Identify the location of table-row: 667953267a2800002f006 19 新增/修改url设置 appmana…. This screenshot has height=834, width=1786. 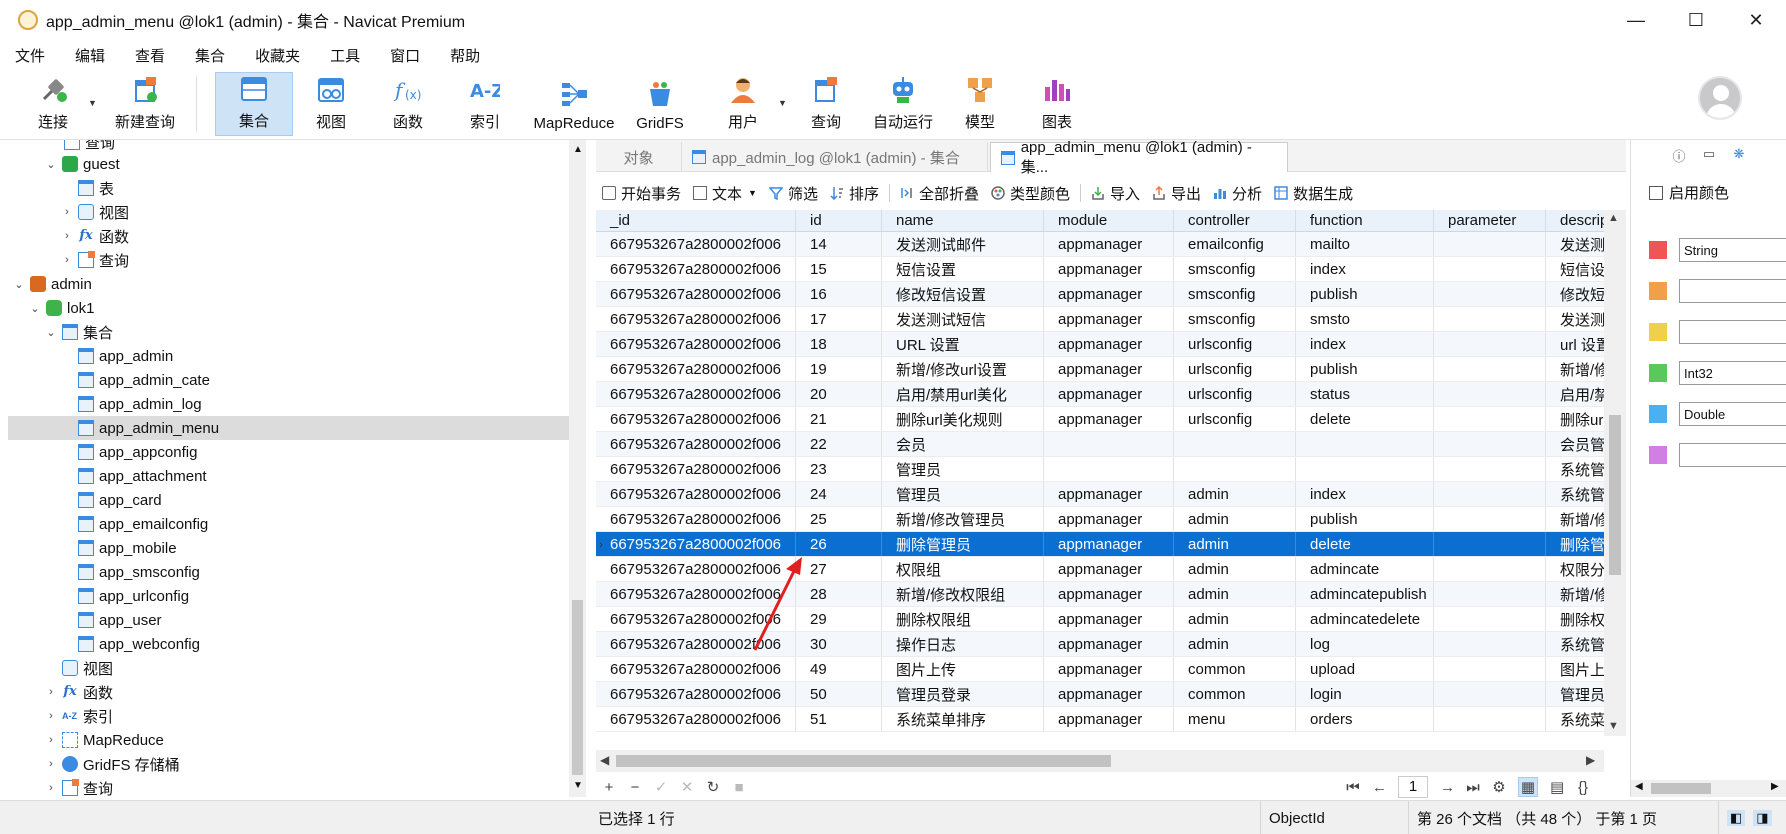
(1100, 369).